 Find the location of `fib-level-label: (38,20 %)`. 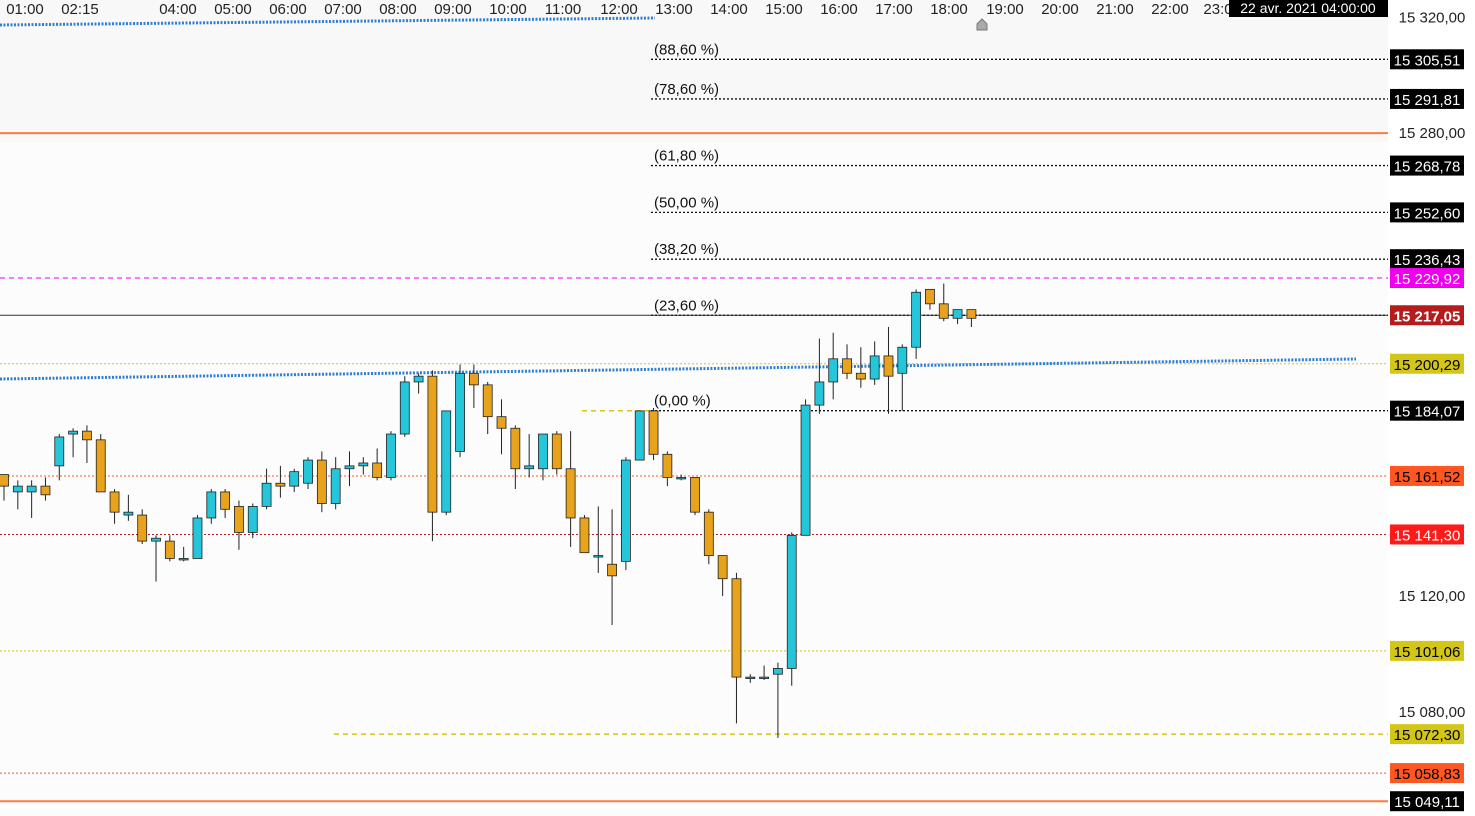

fib-level-label: (38,20 %) is located at coordinates (686, 249).